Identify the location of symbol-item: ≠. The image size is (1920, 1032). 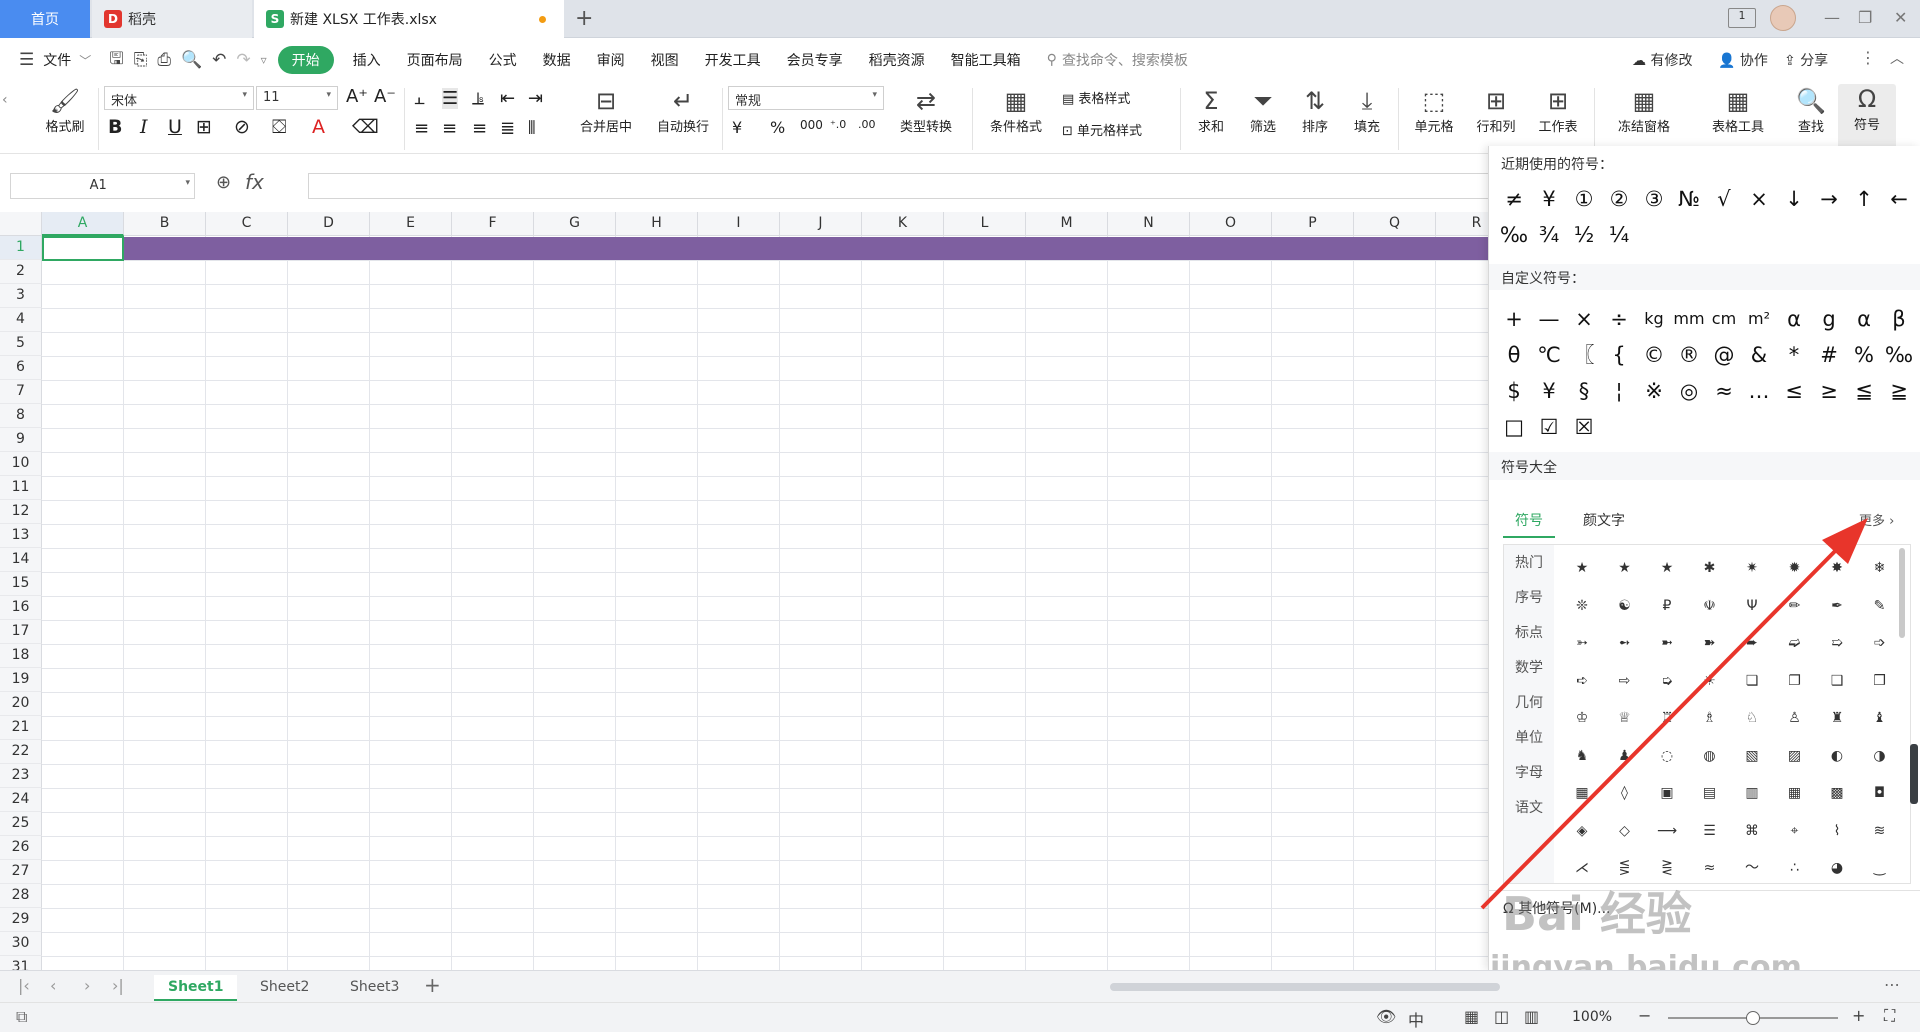
(1514, 199).